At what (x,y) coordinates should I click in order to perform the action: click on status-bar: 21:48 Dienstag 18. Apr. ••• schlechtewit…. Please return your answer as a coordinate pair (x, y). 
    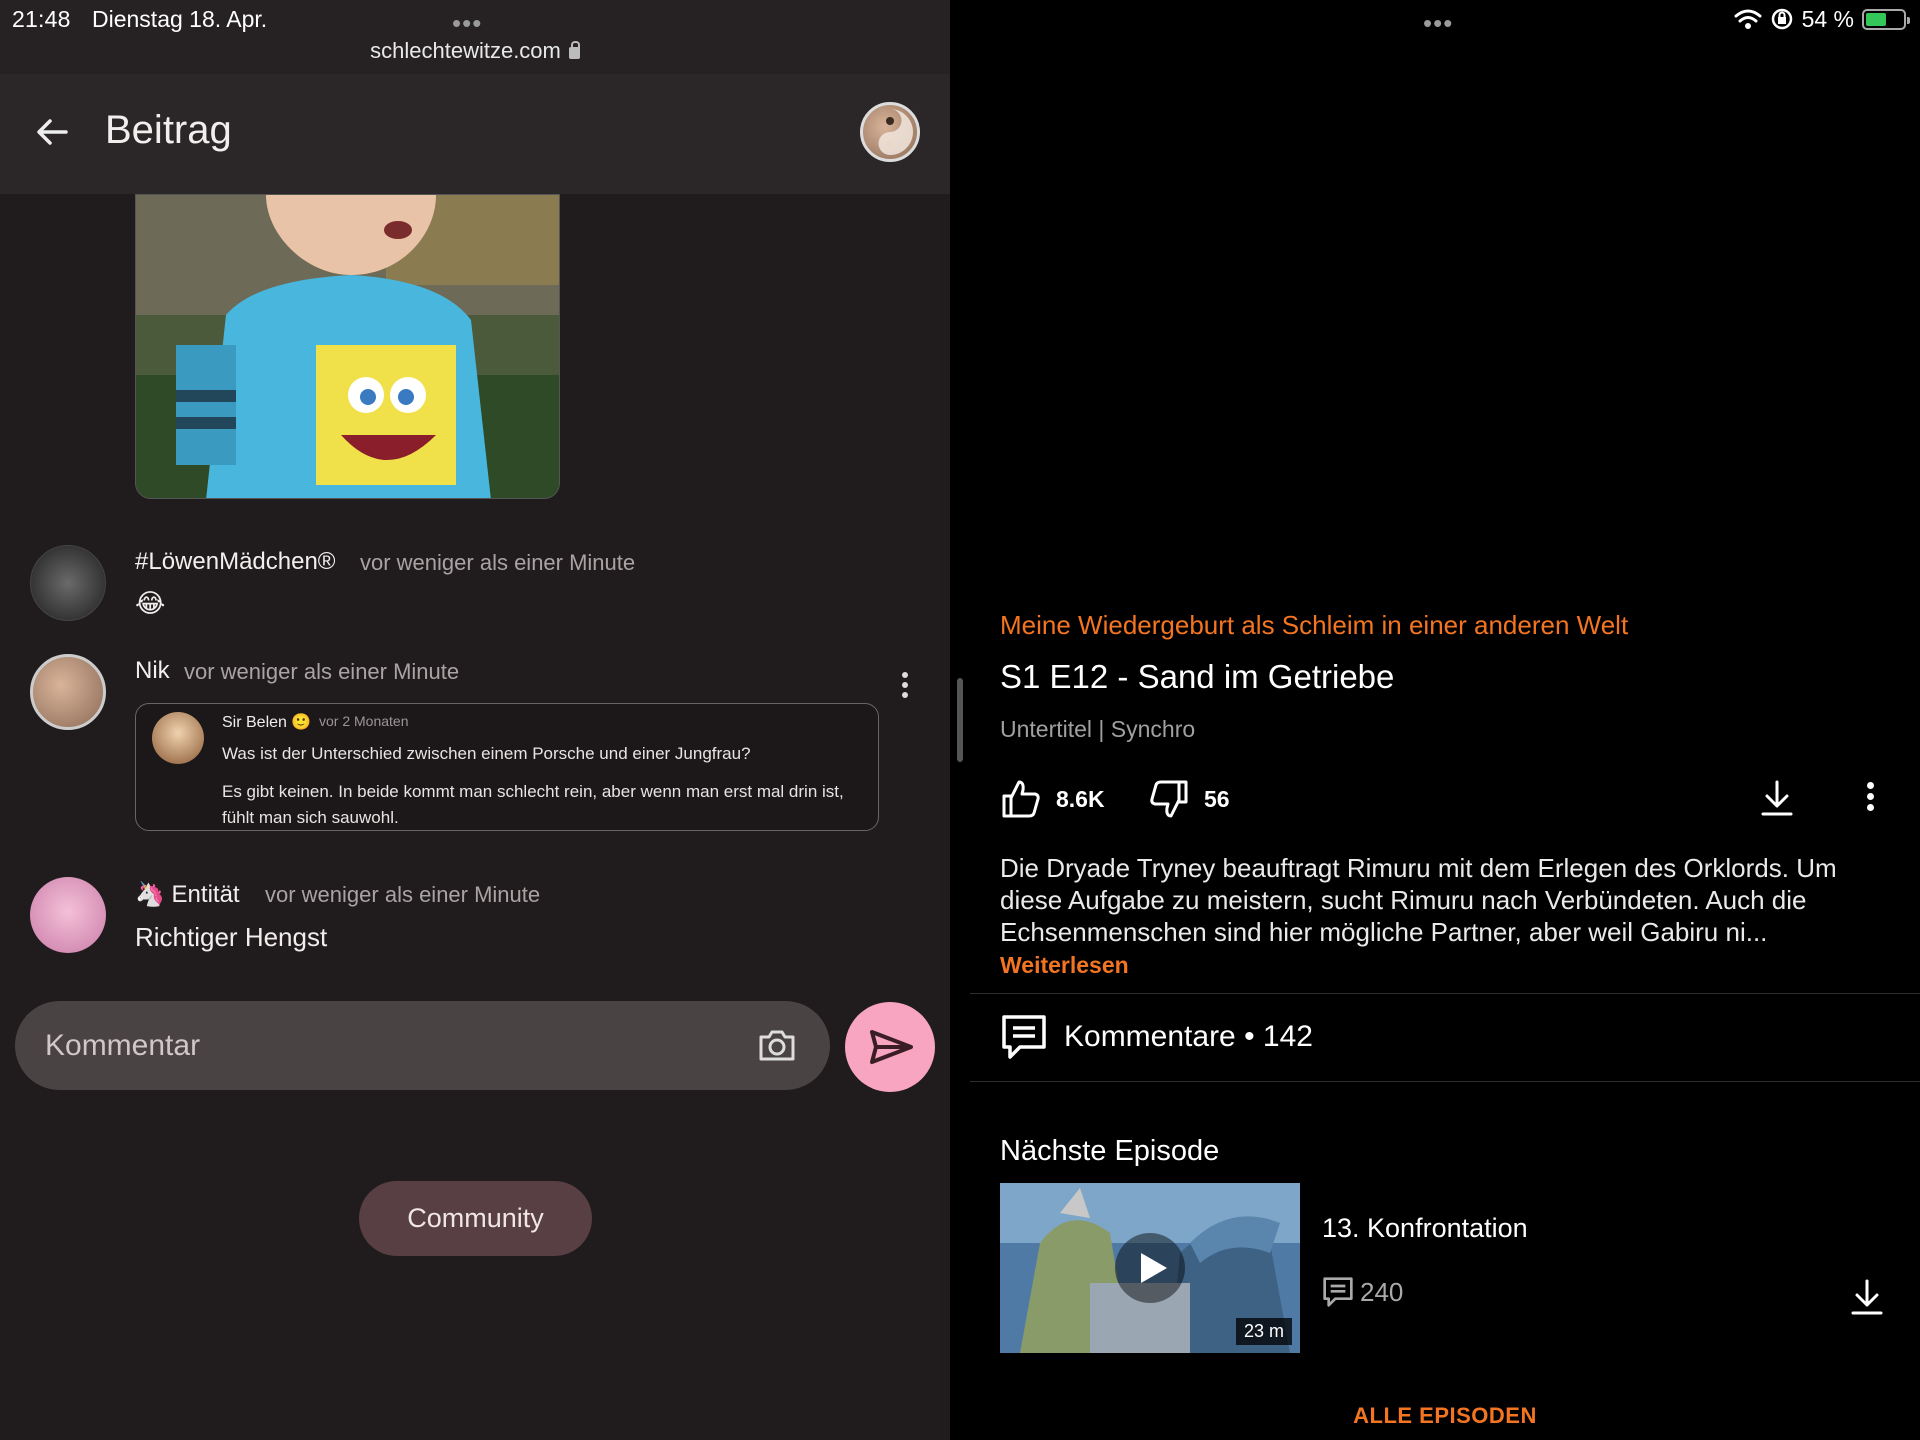
    Looking at the image, I should click on (475, 37).